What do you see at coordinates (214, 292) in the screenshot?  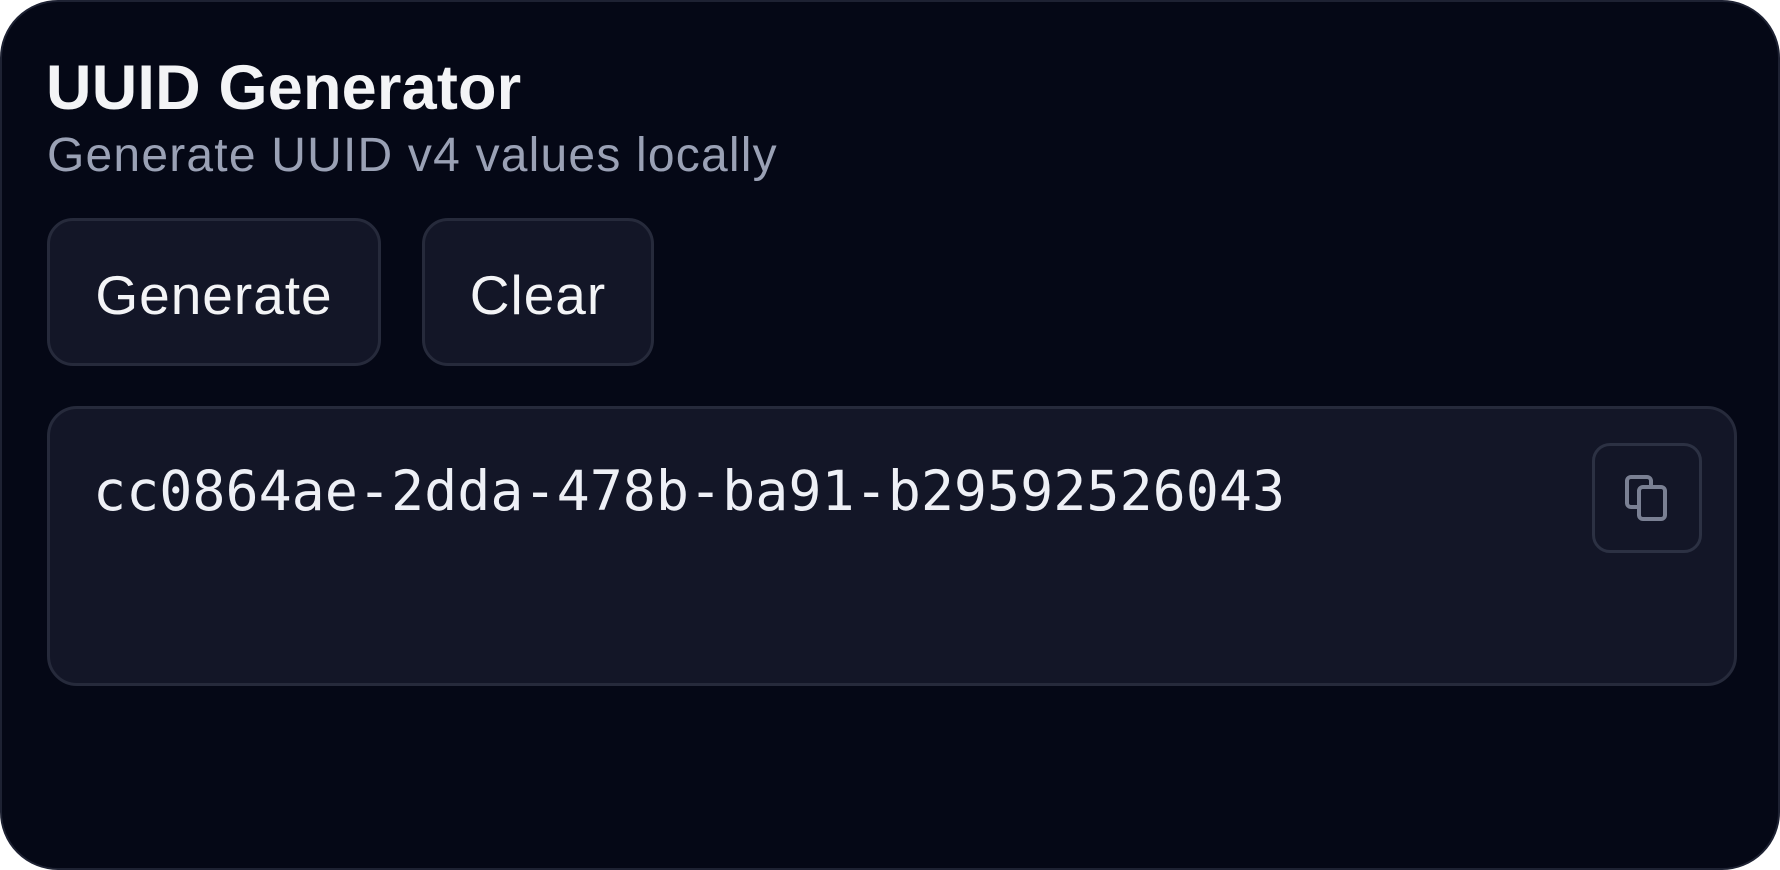 I see `generate-button: Generate` at bounding box center [214, 292].